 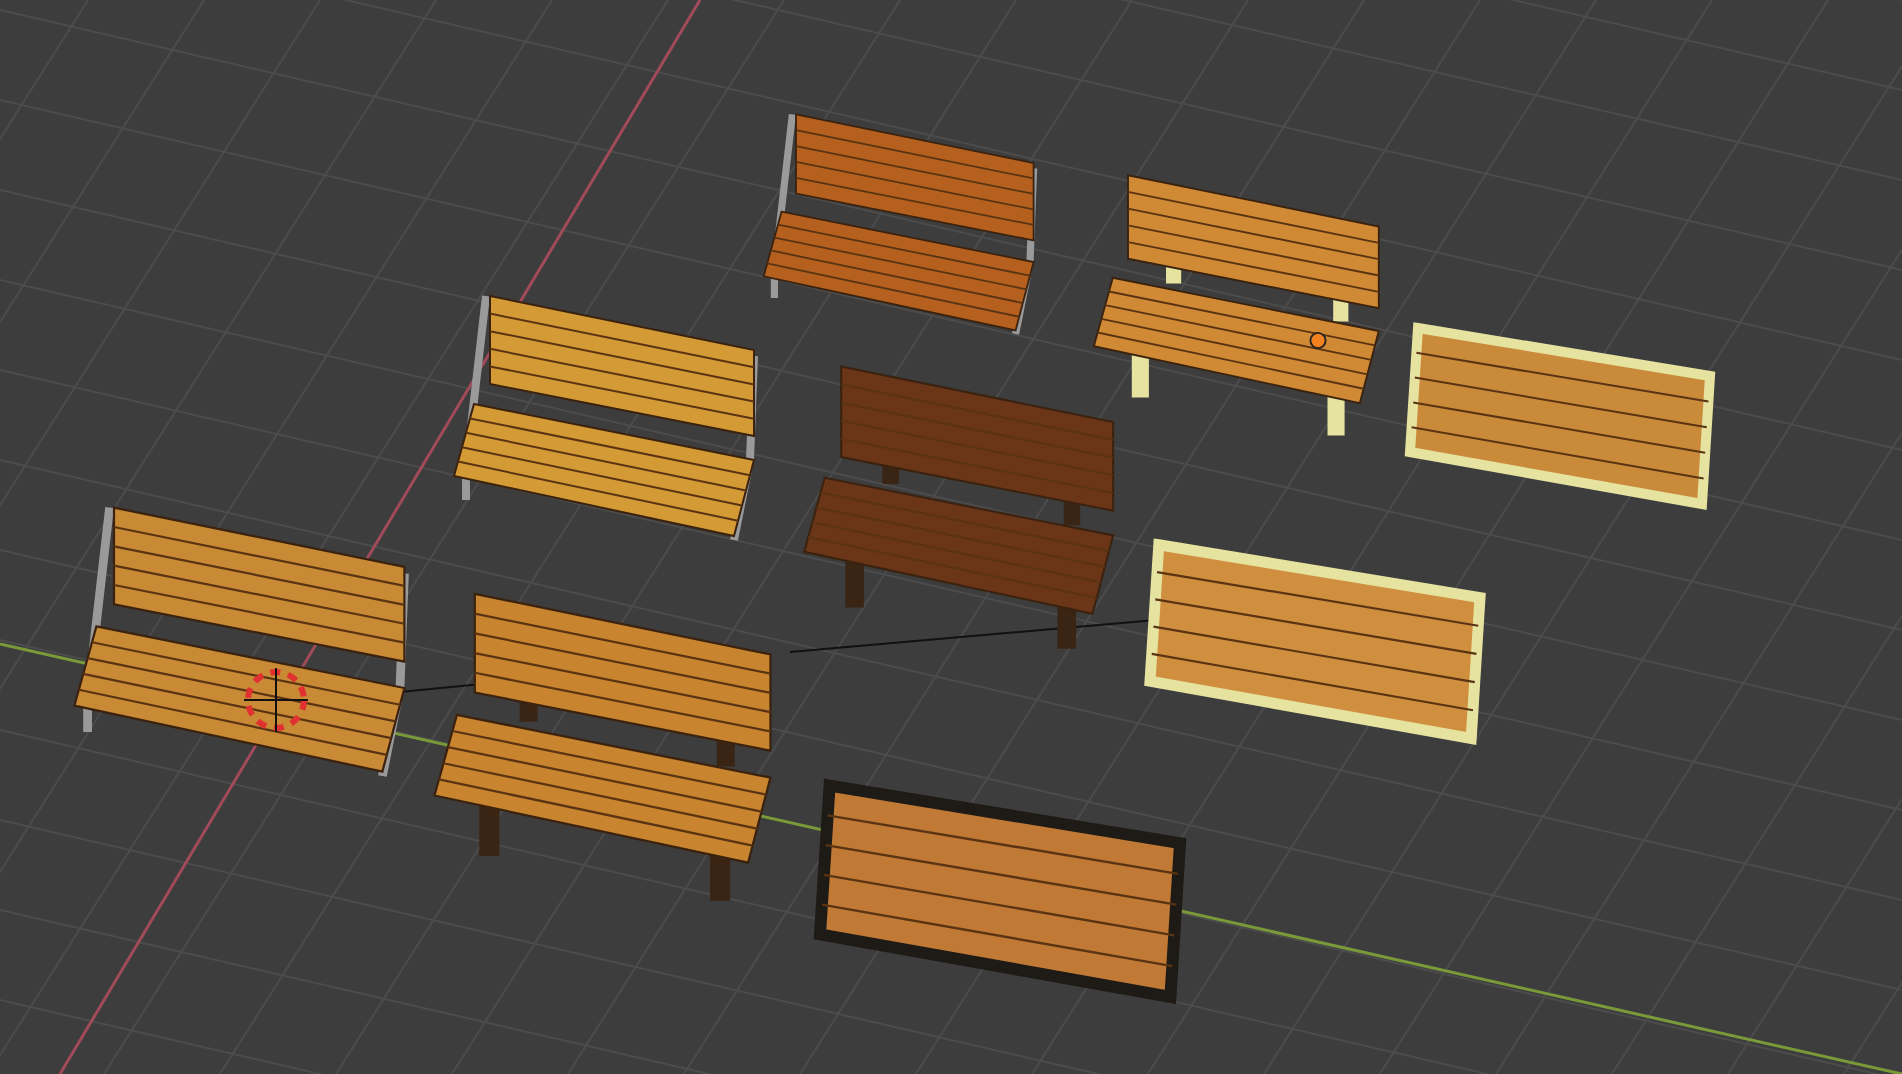 I want to click on 3d-cursor-icon, so click(x=276, y=700).